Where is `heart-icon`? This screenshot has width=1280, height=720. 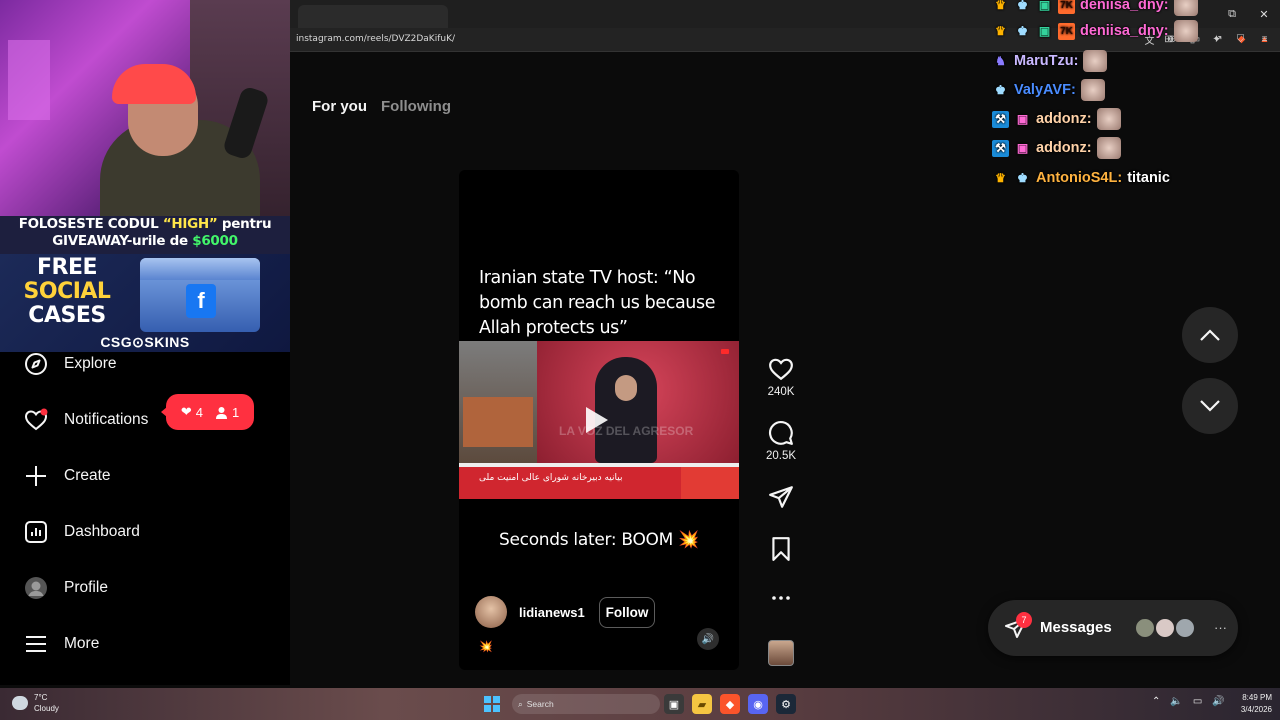
heart-icon is located at coordinates (36, 420).